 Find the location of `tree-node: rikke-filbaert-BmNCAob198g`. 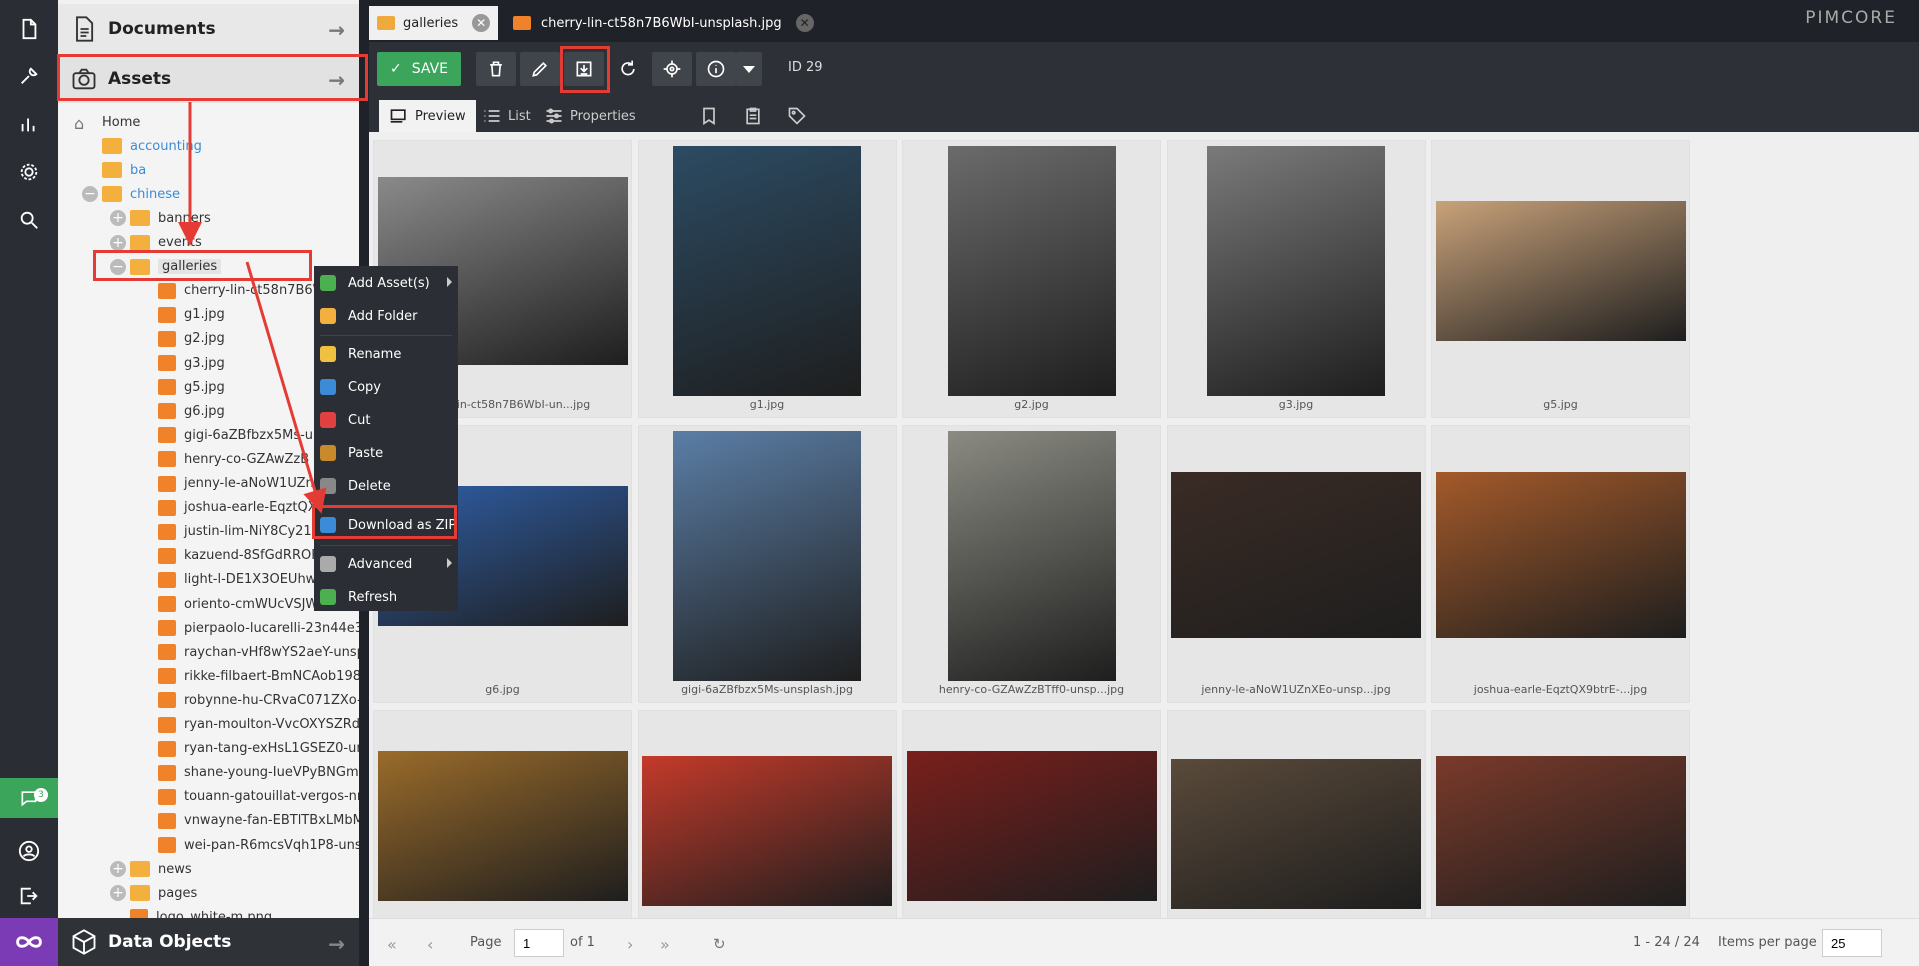

tree-node: rikke-filbaert-BmNCAob198g is located at coordinates (258, 676).